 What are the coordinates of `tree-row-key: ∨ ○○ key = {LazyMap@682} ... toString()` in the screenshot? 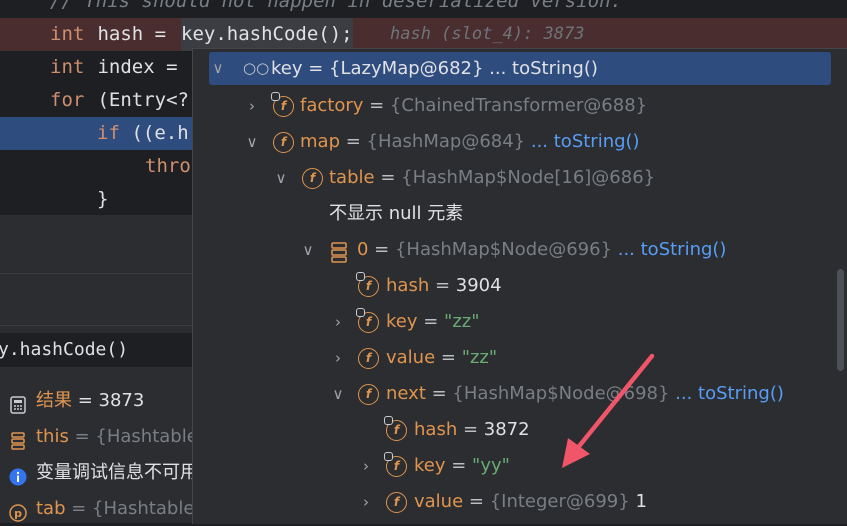 It's located at (520, 68).